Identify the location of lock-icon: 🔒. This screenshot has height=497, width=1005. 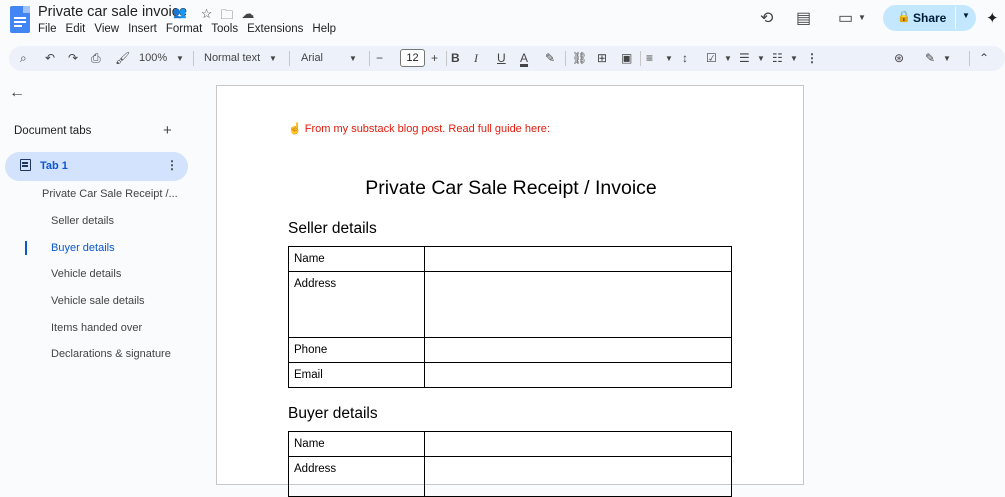
(904, 17).